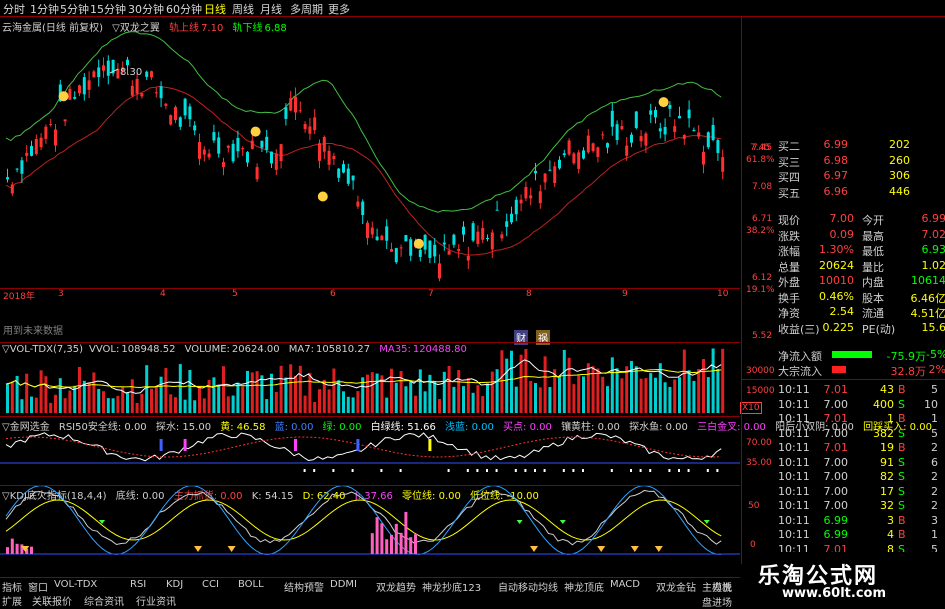 This screenshot has width=945, height=609. I want to click on info-tab: 综合资讯, so click(104, 600).